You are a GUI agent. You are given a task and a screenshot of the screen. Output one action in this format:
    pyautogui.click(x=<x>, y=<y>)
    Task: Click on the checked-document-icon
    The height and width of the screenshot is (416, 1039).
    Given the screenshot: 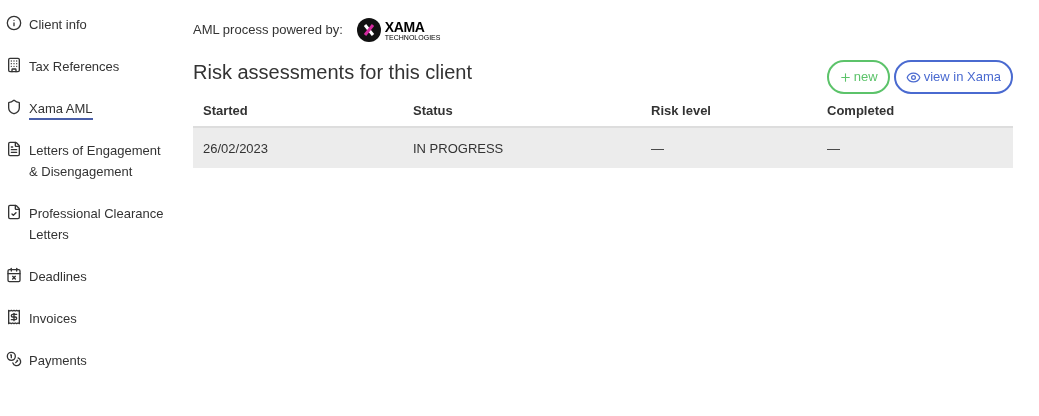 What is the action you would take?
    pyautogui.click(x=14, y=212)
    